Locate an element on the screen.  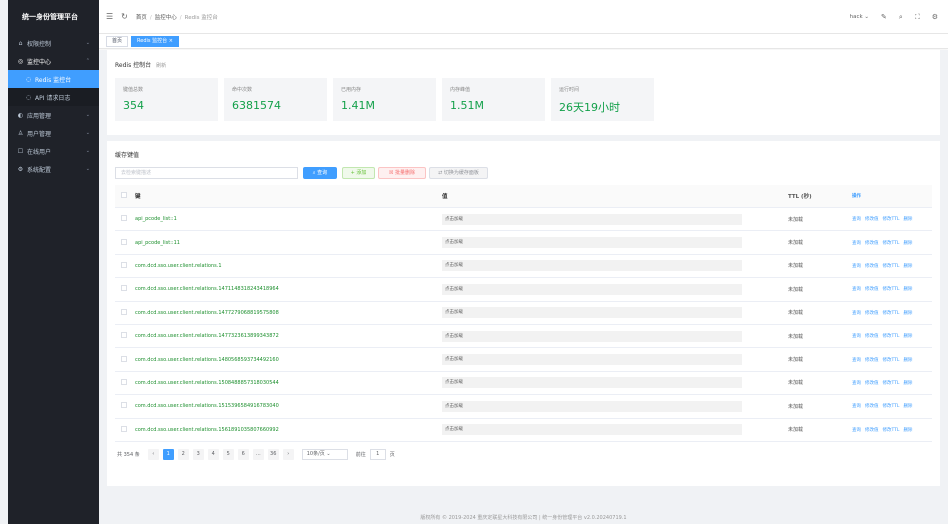
page-button: 5 is located at coordinates (228, 454).